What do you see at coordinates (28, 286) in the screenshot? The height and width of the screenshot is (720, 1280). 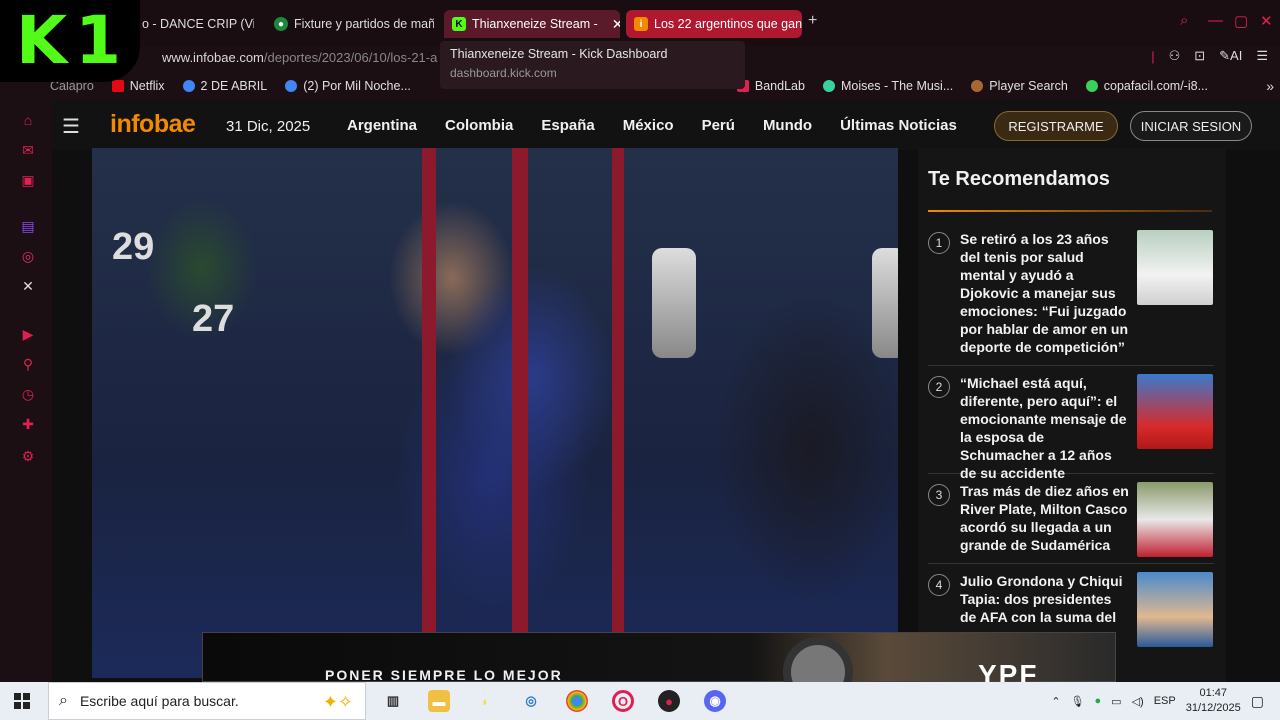 I see `x-icon: ✕` at bounding box center [28, 286].